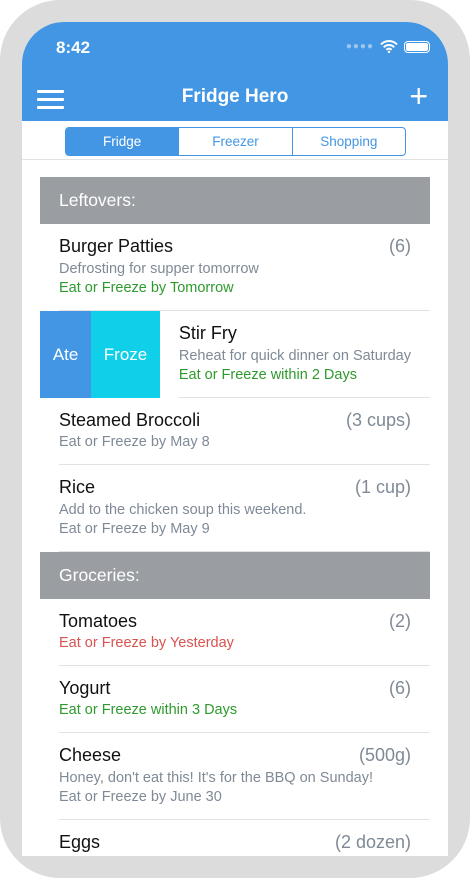 The height and width of the screenshot is (878, 470). What do you see at coordinates (378, 420) in the screenshot?
I see `item-qty: (3 cups)` at bounding box center [378, 420].